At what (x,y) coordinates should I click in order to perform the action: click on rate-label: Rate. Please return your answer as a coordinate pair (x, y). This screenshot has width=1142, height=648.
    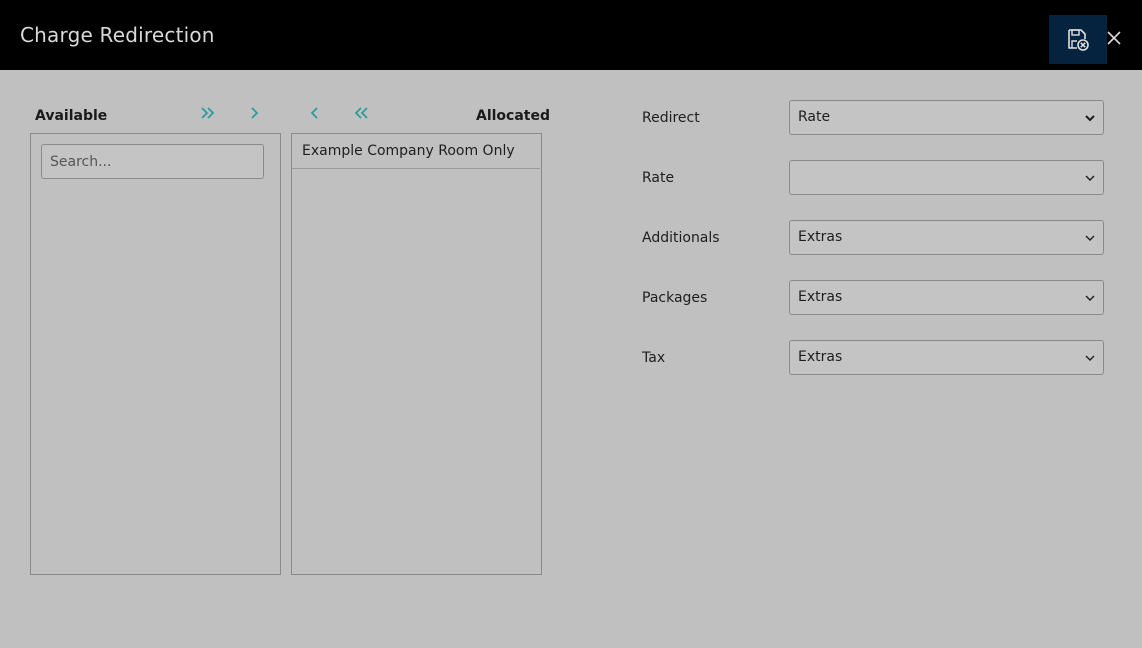
    Looking at the image, I should click on (658, 178).